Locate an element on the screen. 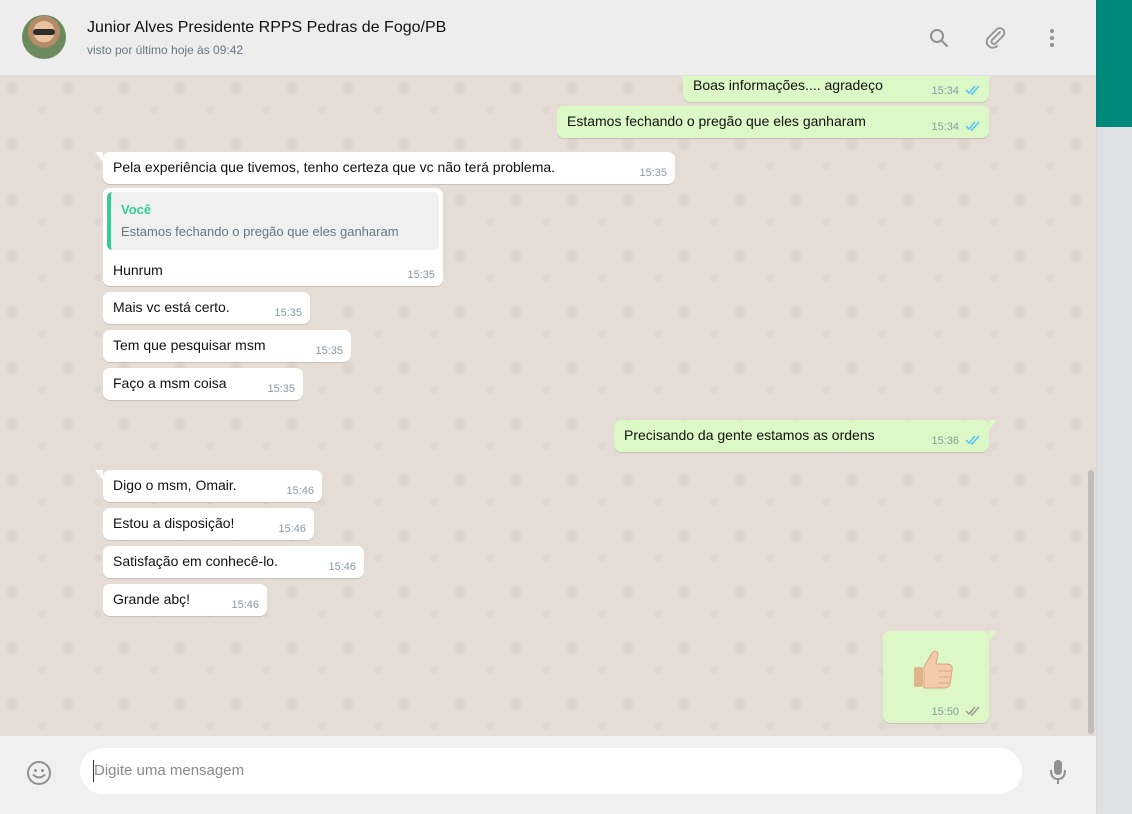 This screenshot has height=814, width=1132. paperclip-icon is located at coordinates (996, 38).